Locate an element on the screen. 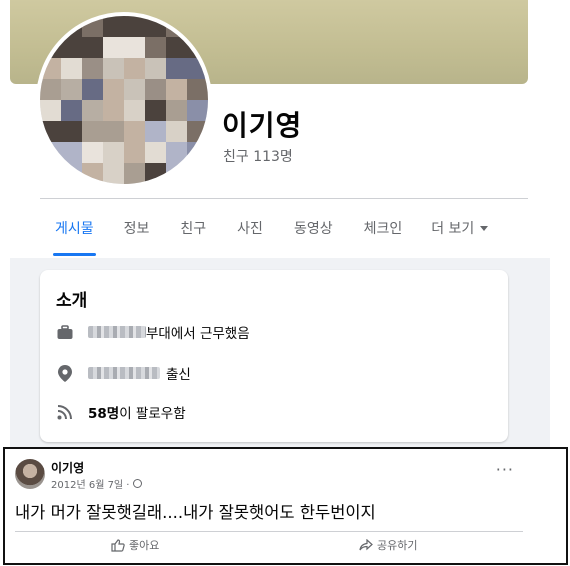 The height and width of the screenshot is (566, 570). location-pin-icon is located at coordinates (65, 373).